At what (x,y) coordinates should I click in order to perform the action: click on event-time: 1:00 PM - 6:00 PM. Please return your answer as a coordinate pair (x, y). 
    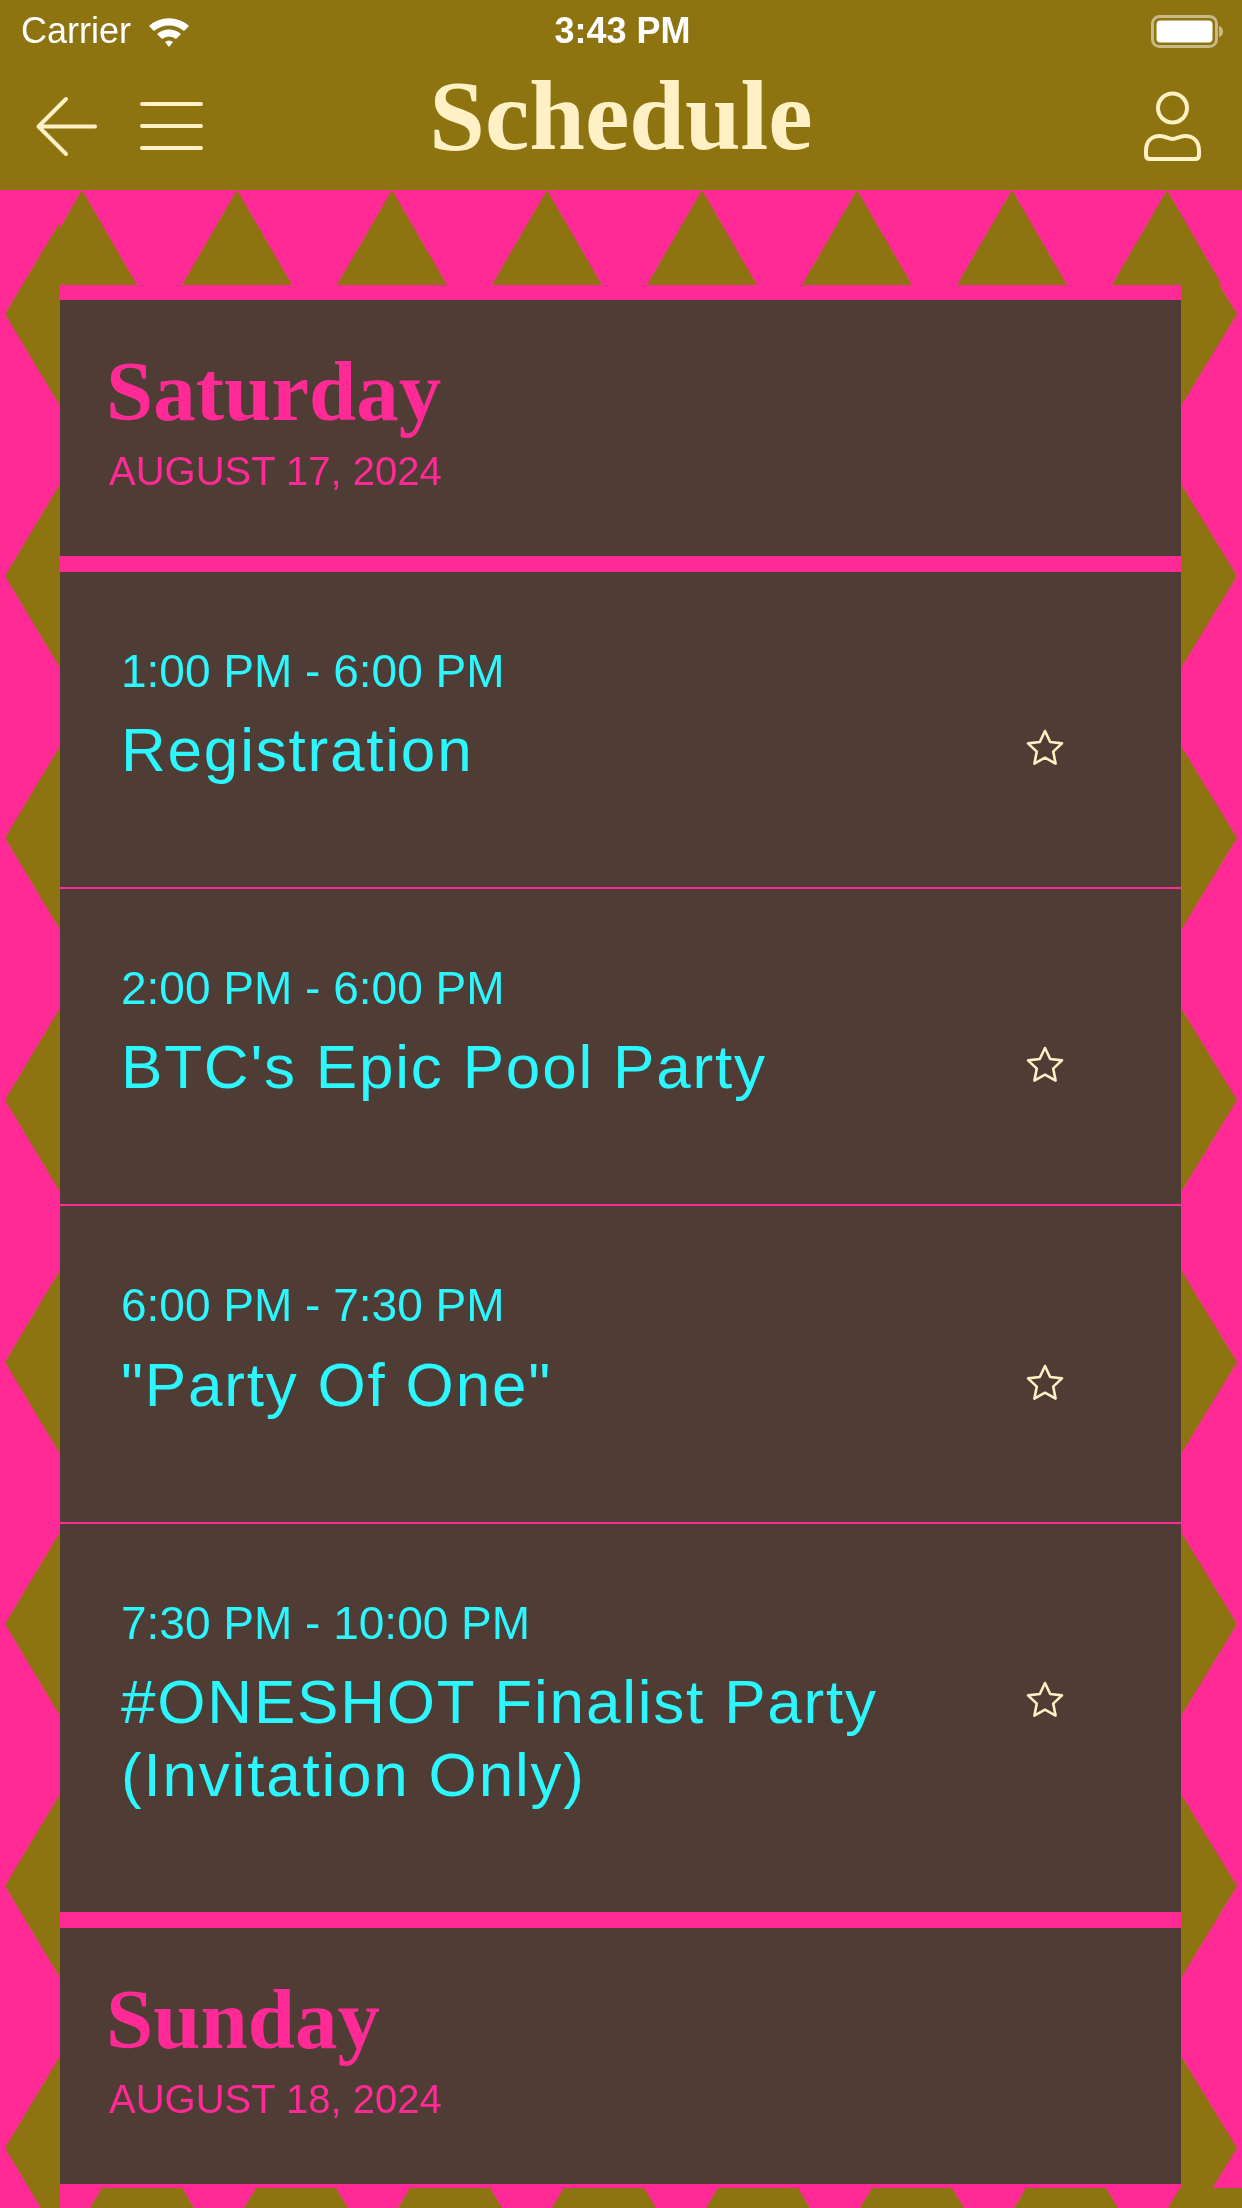
    Looking at the image, I should click on (313, 671).